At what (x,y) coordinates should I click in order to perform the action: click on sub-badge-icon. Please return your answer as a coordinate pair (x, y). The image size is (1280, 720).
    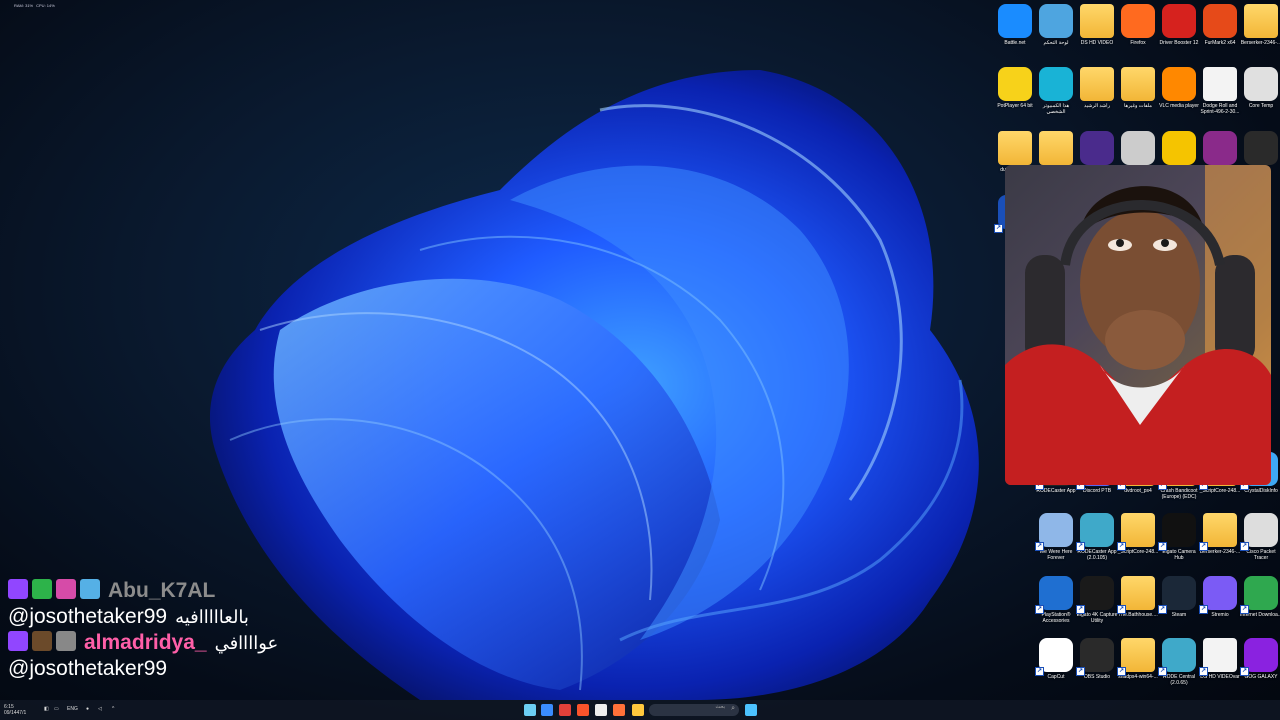
    Looking at the image, I should click on (42, 640).